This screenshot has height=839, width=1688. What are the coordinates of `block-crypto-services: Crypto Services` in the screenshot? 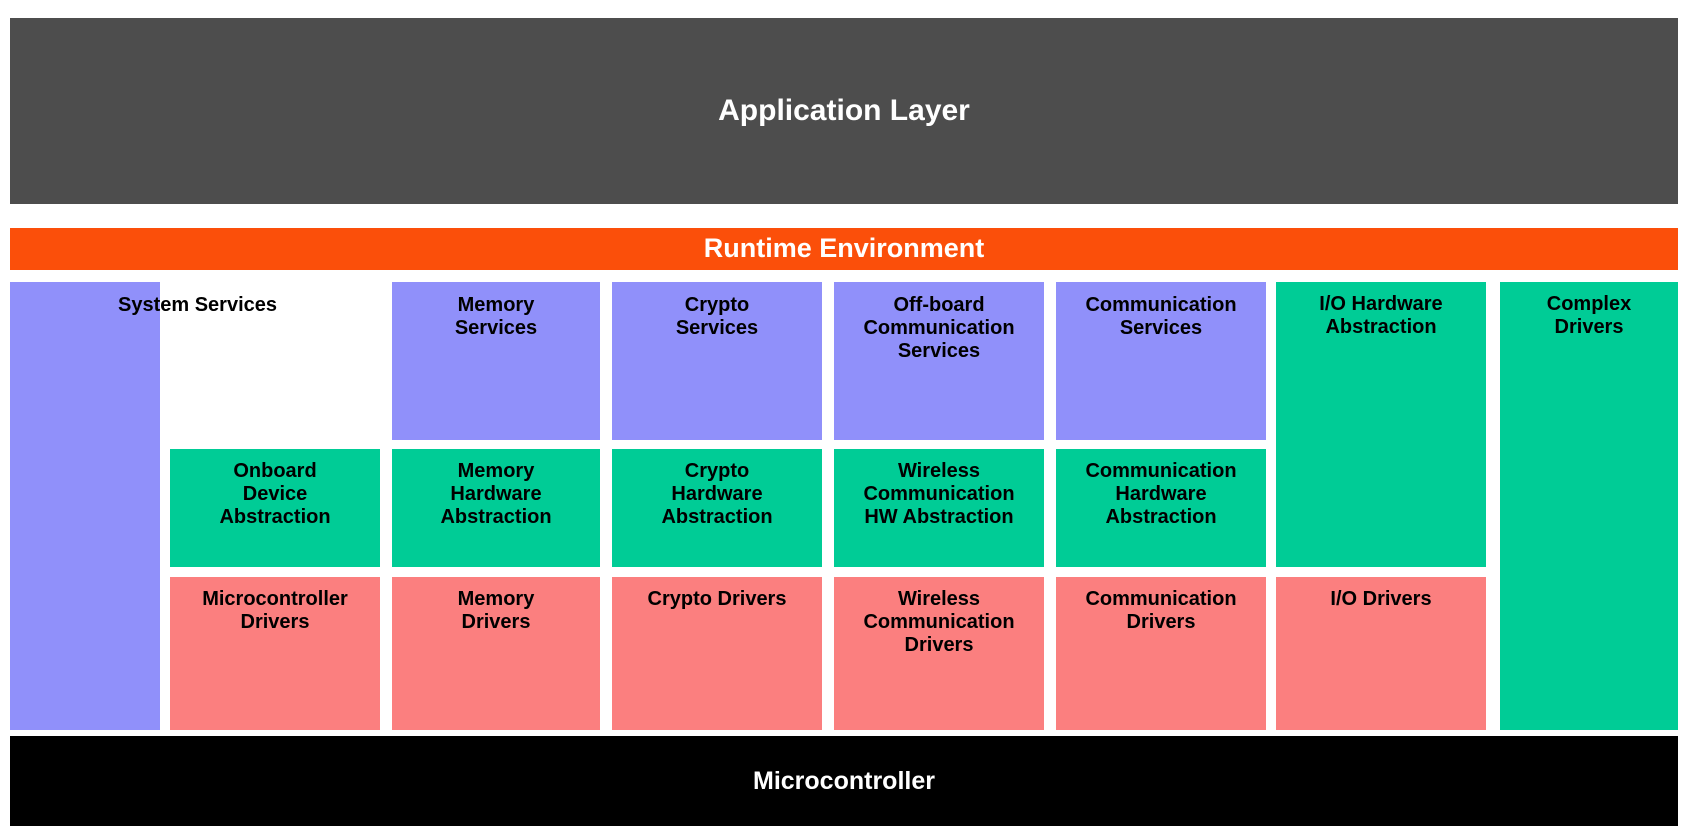 It's located at (717, 361).